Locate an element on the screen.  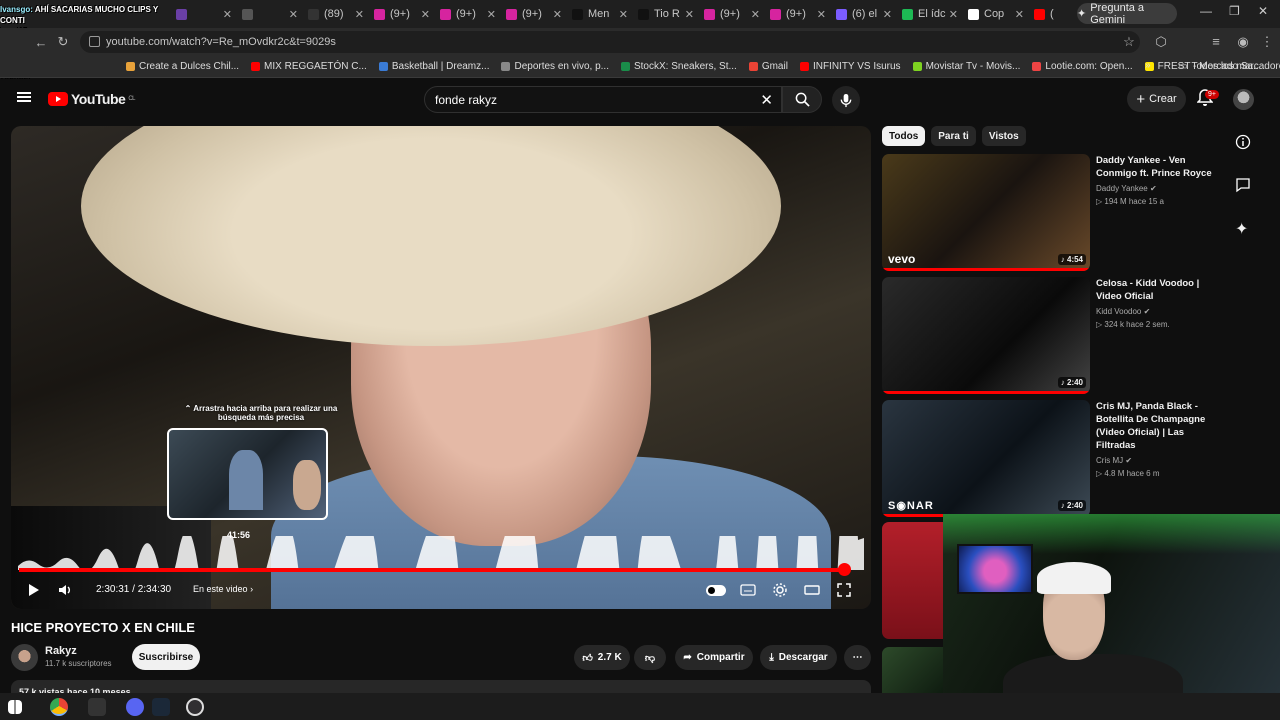
browser-tab: Cop ✕ is located at coordinates (995, 14).